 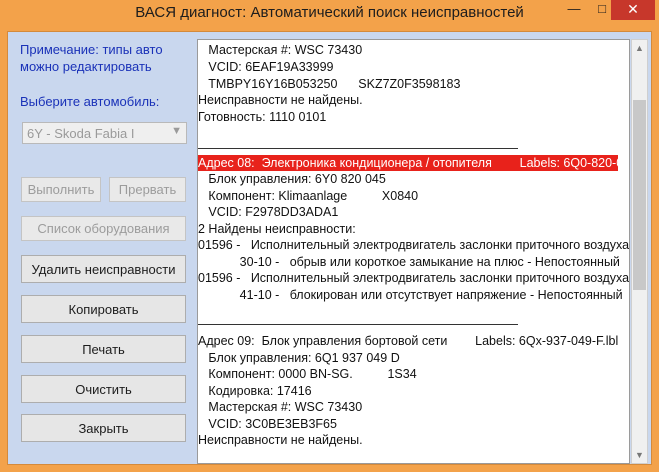 What do you see at coordinates (103, 228) in the screenshot?
I see `equipment-list-button: Список оборудования` at bounding box center [103, 228].